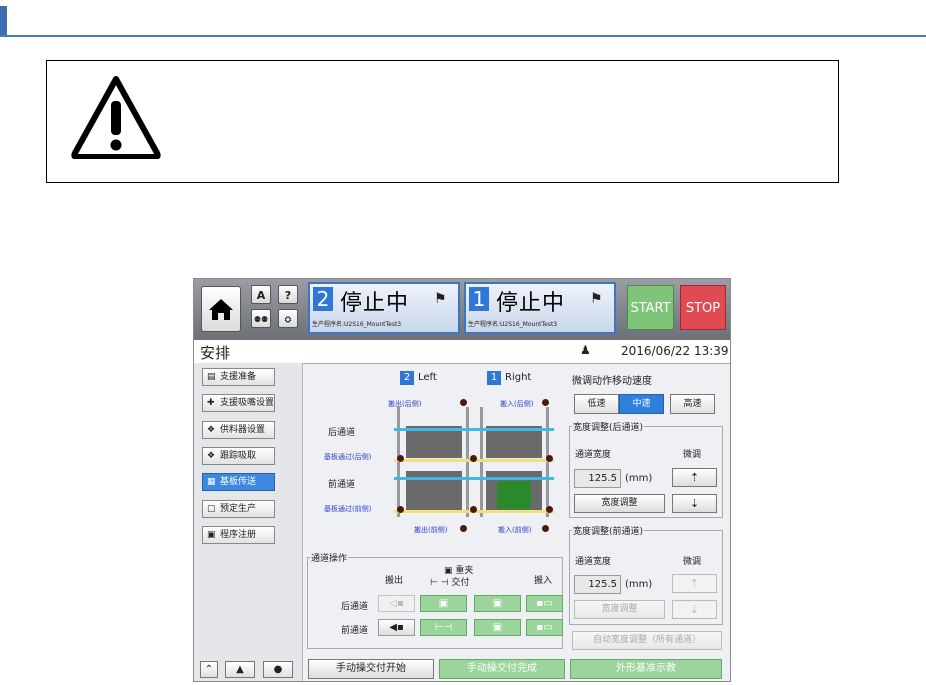 The width and height of the screenshot is (926, 685). What do you see at coordinates (474, 429) in the screenshot?
I see `rear-rail-blue` at bounding box center [474, 429].